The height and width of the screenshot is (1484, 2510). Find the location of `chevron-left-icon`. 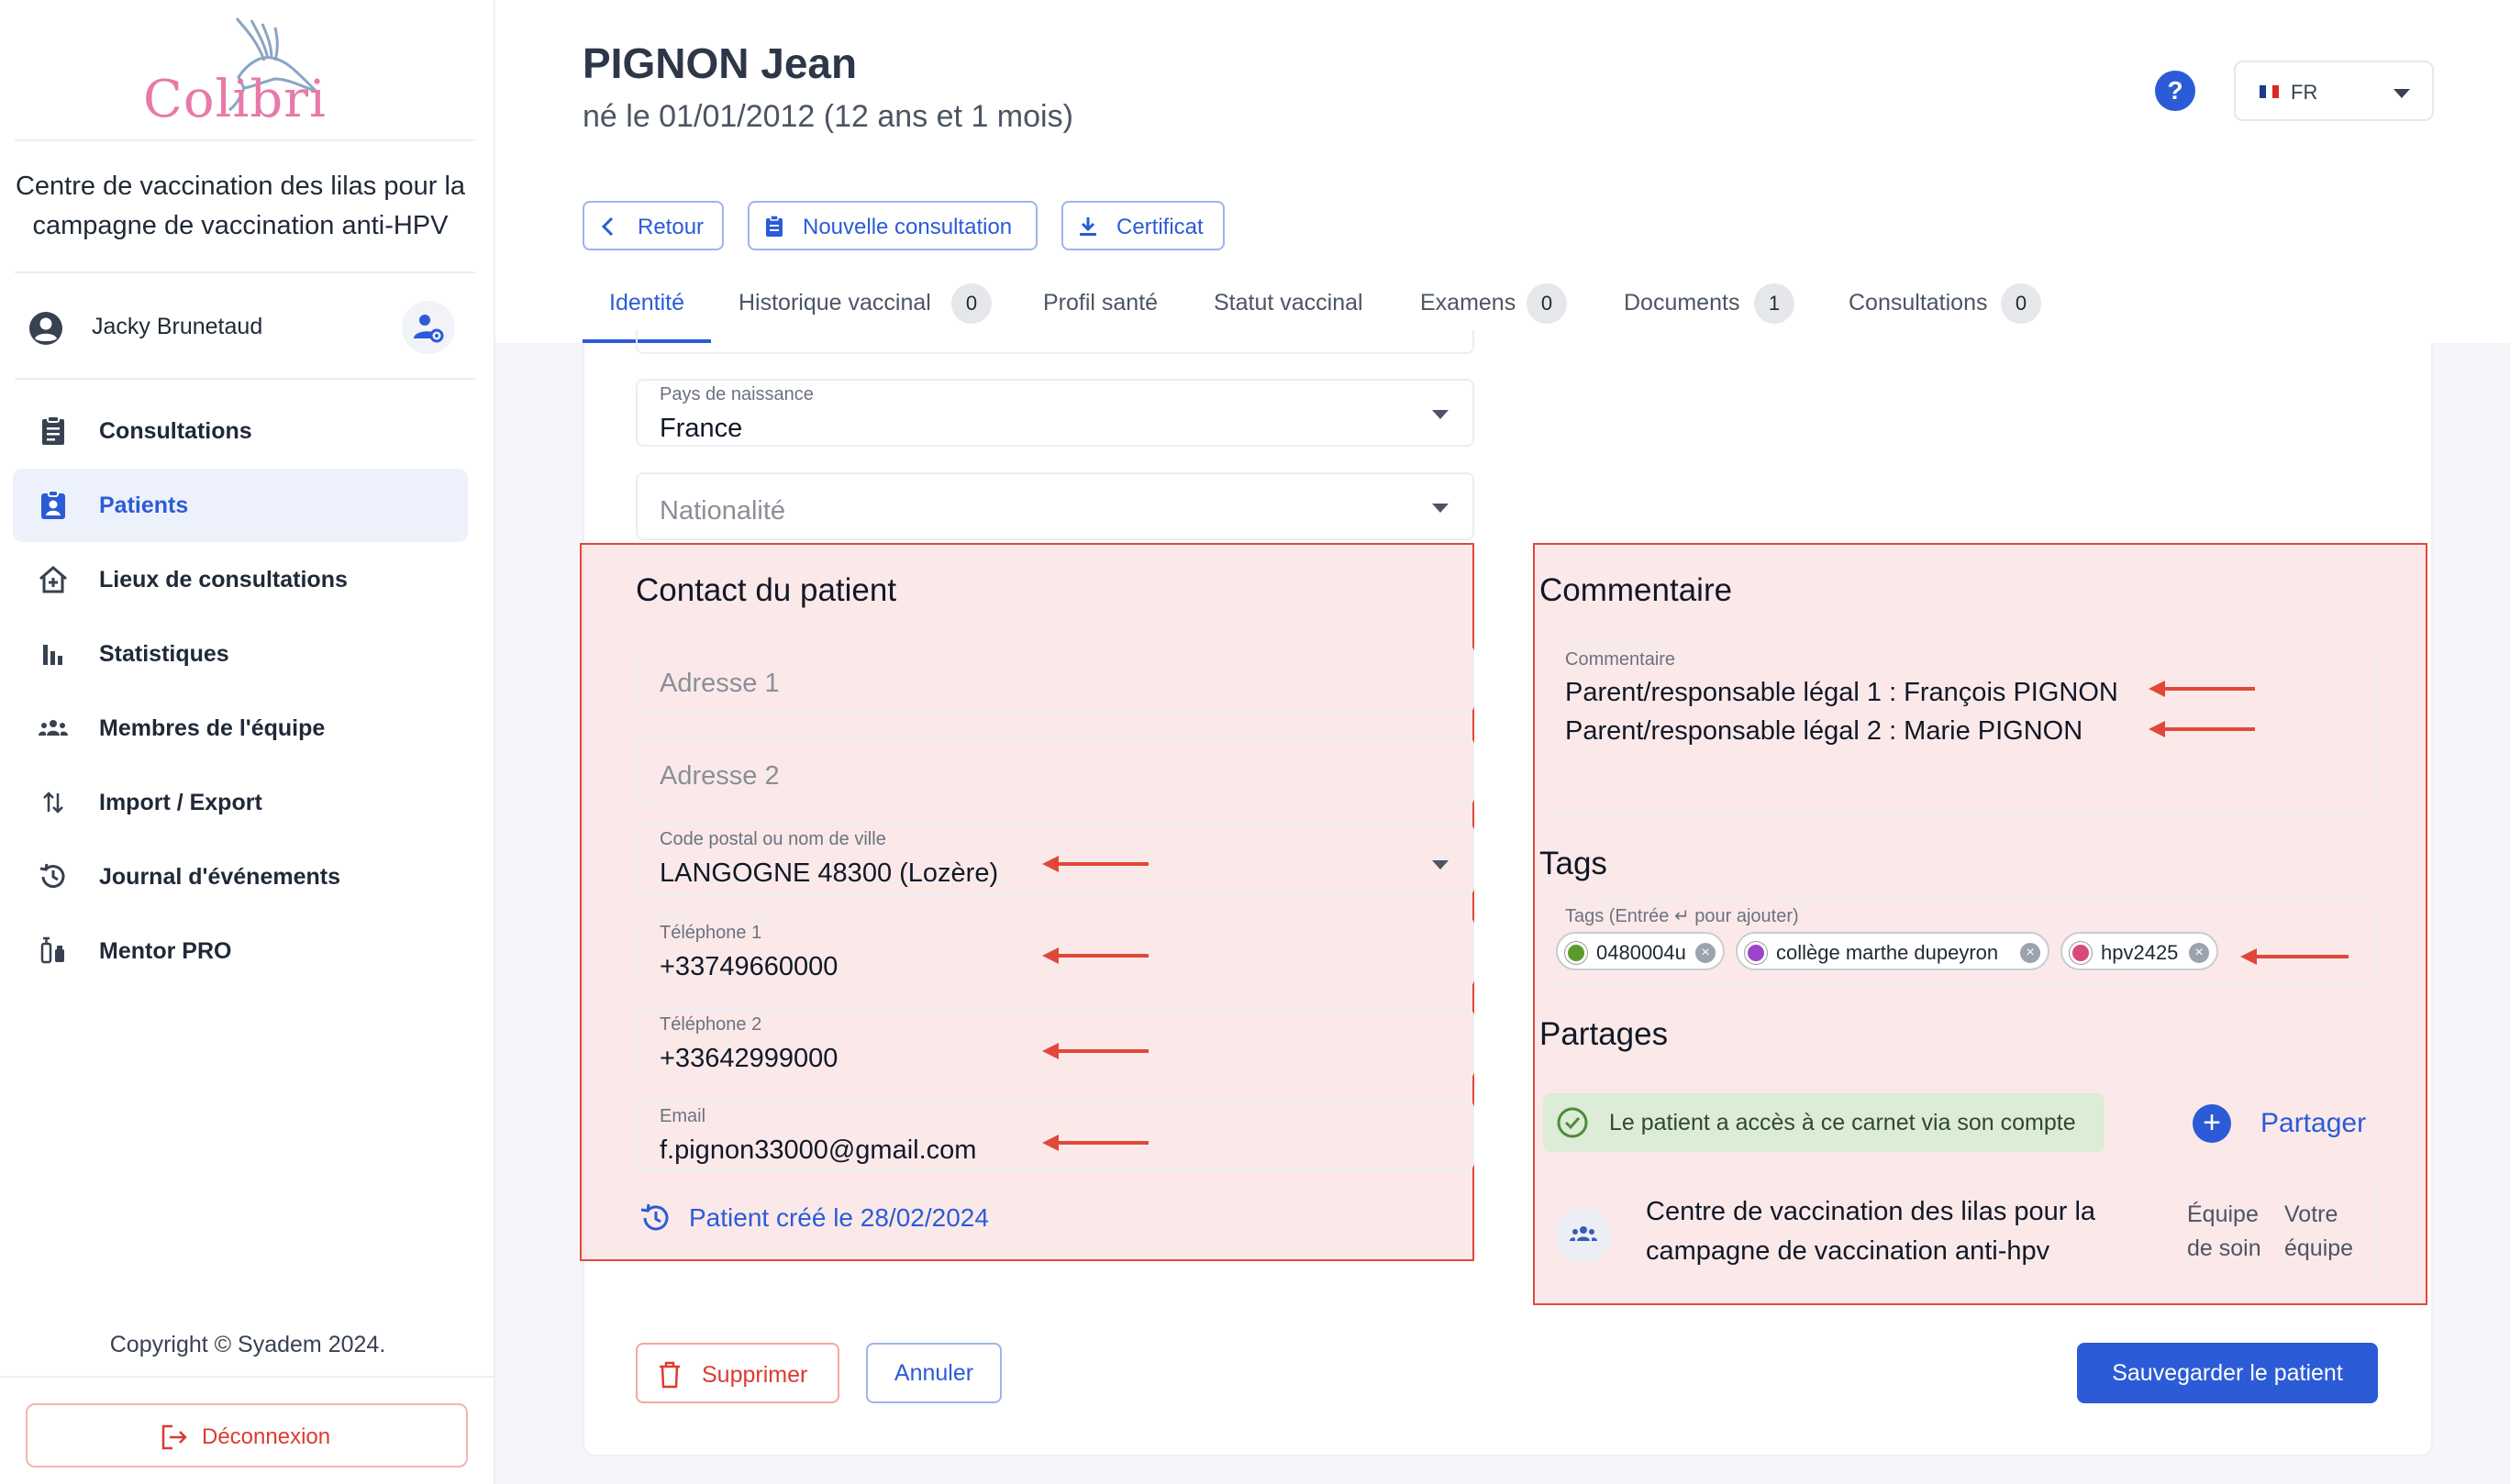

chevron-left-icon is located at coordinates (608, 226).